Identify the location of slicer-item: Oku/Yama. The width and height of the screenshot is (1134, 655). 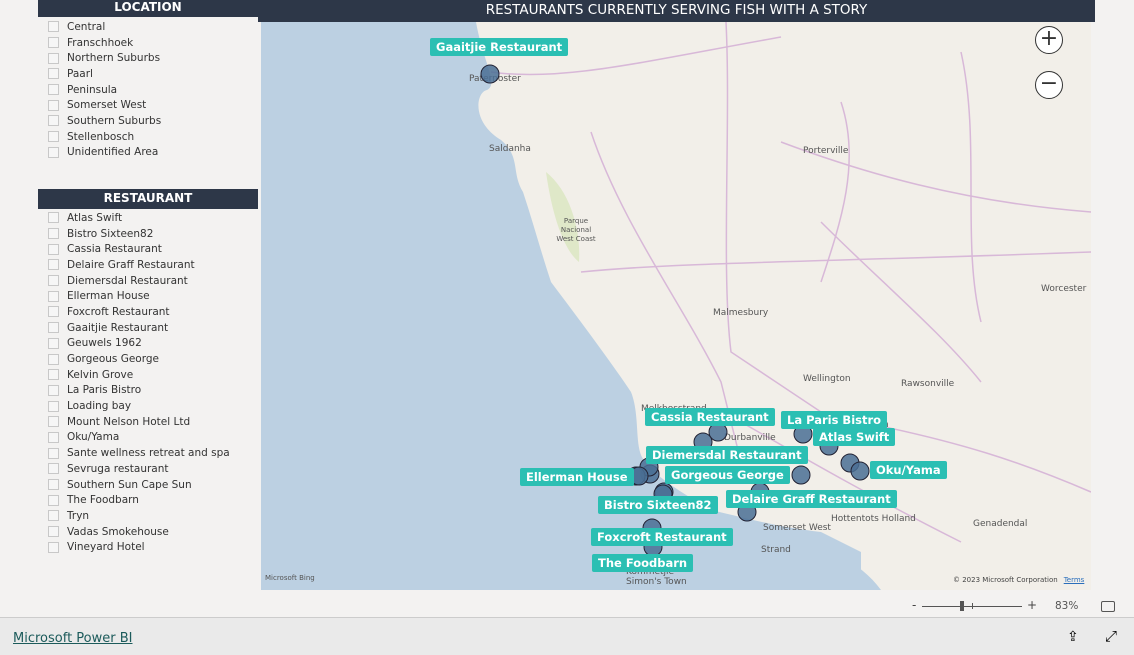
(139, 438).